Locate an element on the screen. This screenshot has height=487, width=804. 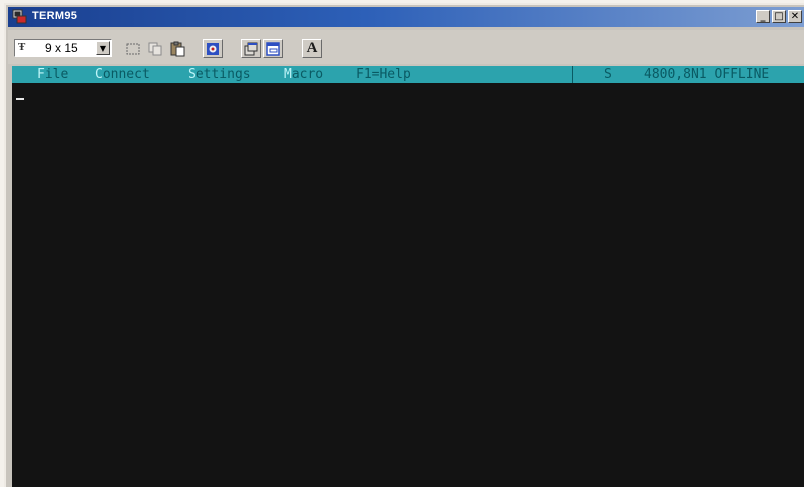
font-size-dropdown: Ŧ 9 x 15 ▼ is located at coordinates (63, 48).